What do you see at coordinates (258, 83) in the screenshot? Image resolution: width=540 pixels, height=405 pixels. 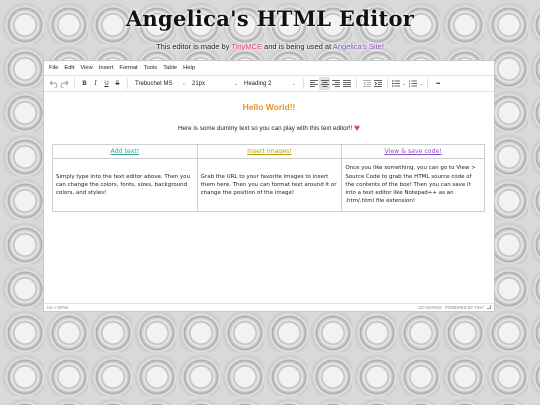 I see `block-format-value: Heading 2` at bounding box center [258, 83].